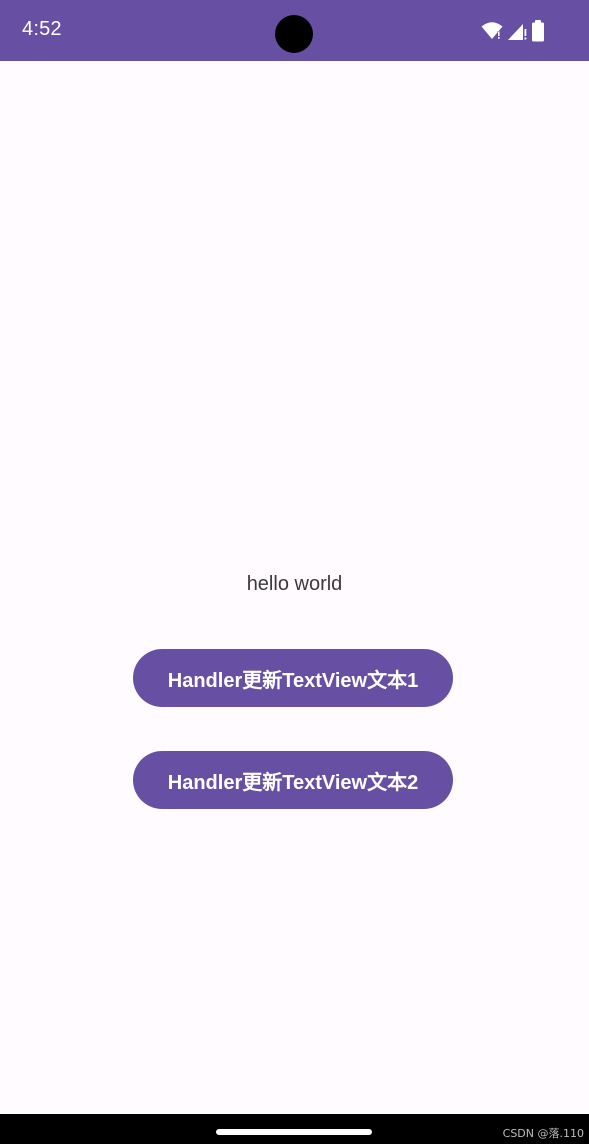  I want to click on status-bar: 4:52, so click(294, 30).